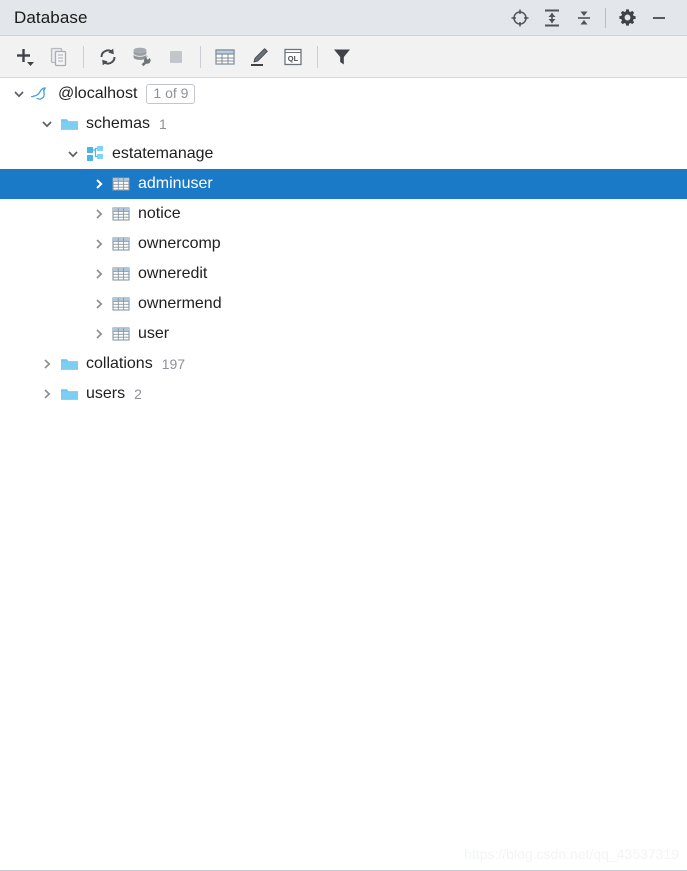  What do you see at coordinates (41, 94) in the screenshot?
I see `mysql-dolphin-icon` at bounding box center [41, 94].